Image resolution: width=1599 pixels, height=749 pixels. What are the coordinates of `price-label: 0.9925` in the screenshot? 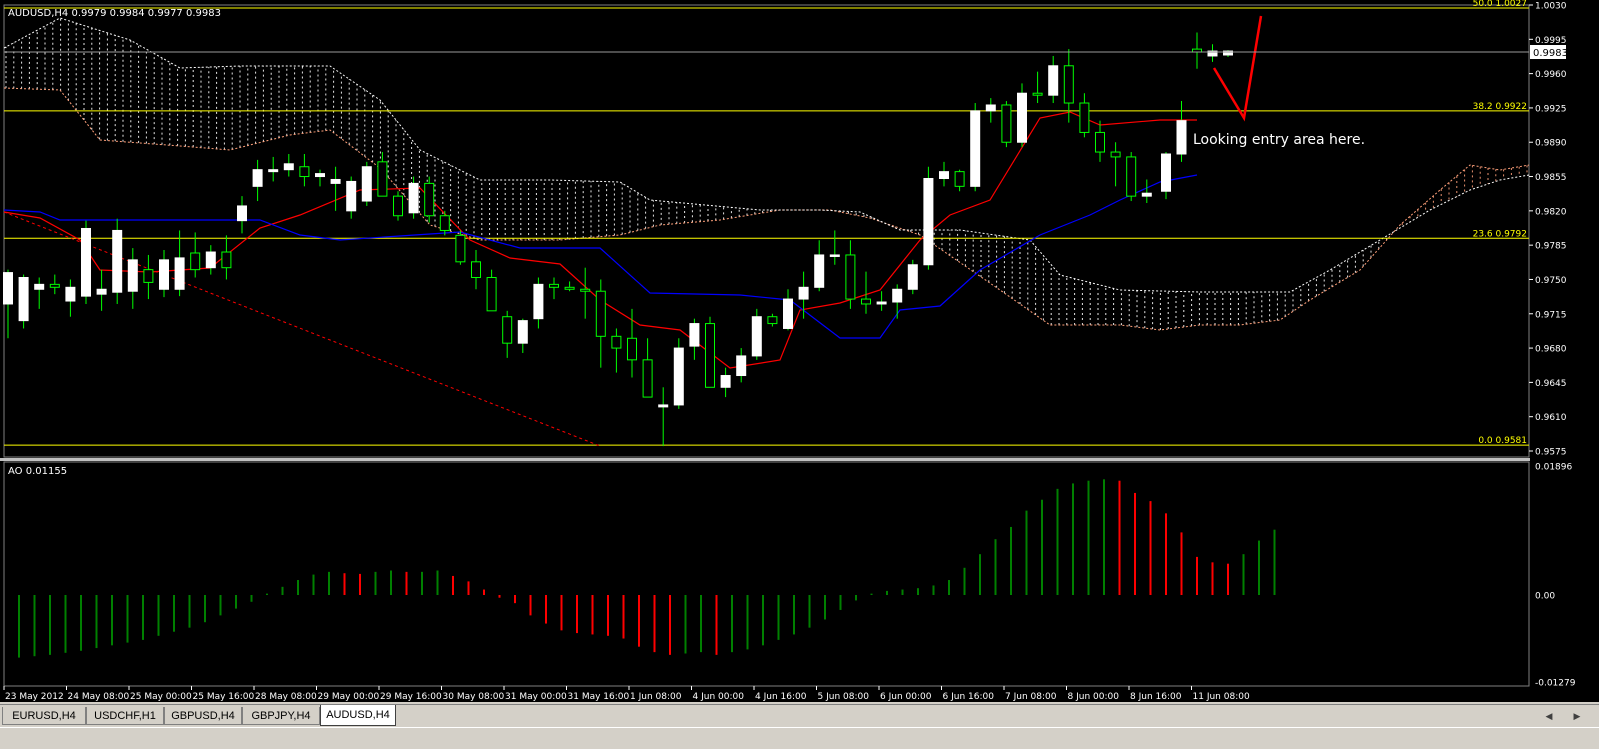 It's located at (1551, 109).